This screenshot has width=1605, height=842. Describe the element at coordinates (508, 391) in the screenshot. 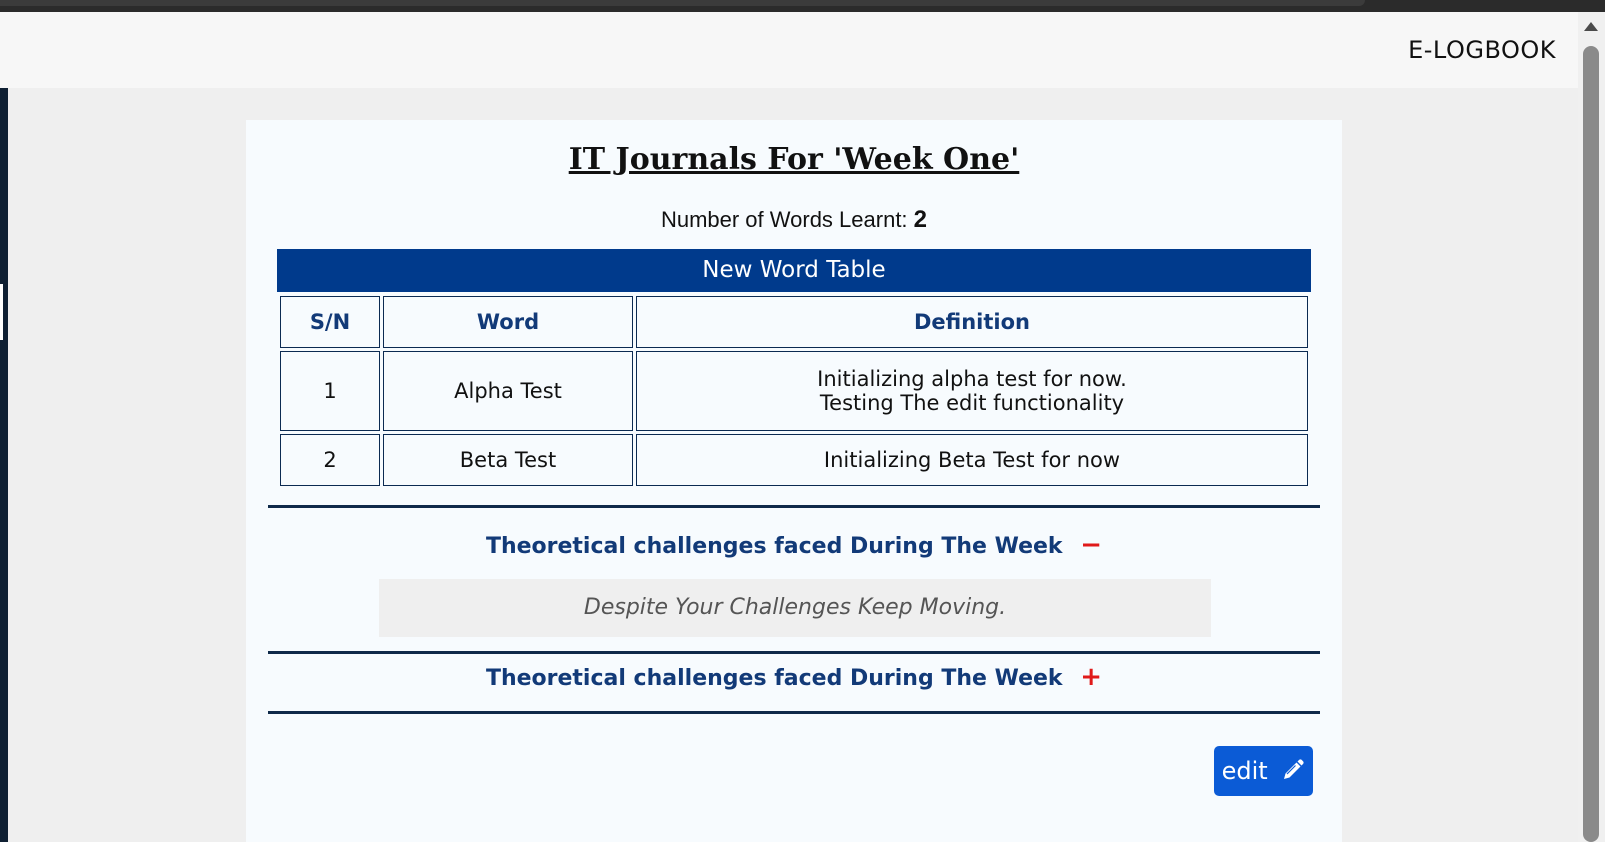

I see `cell-word: Alpha Test` at that location.